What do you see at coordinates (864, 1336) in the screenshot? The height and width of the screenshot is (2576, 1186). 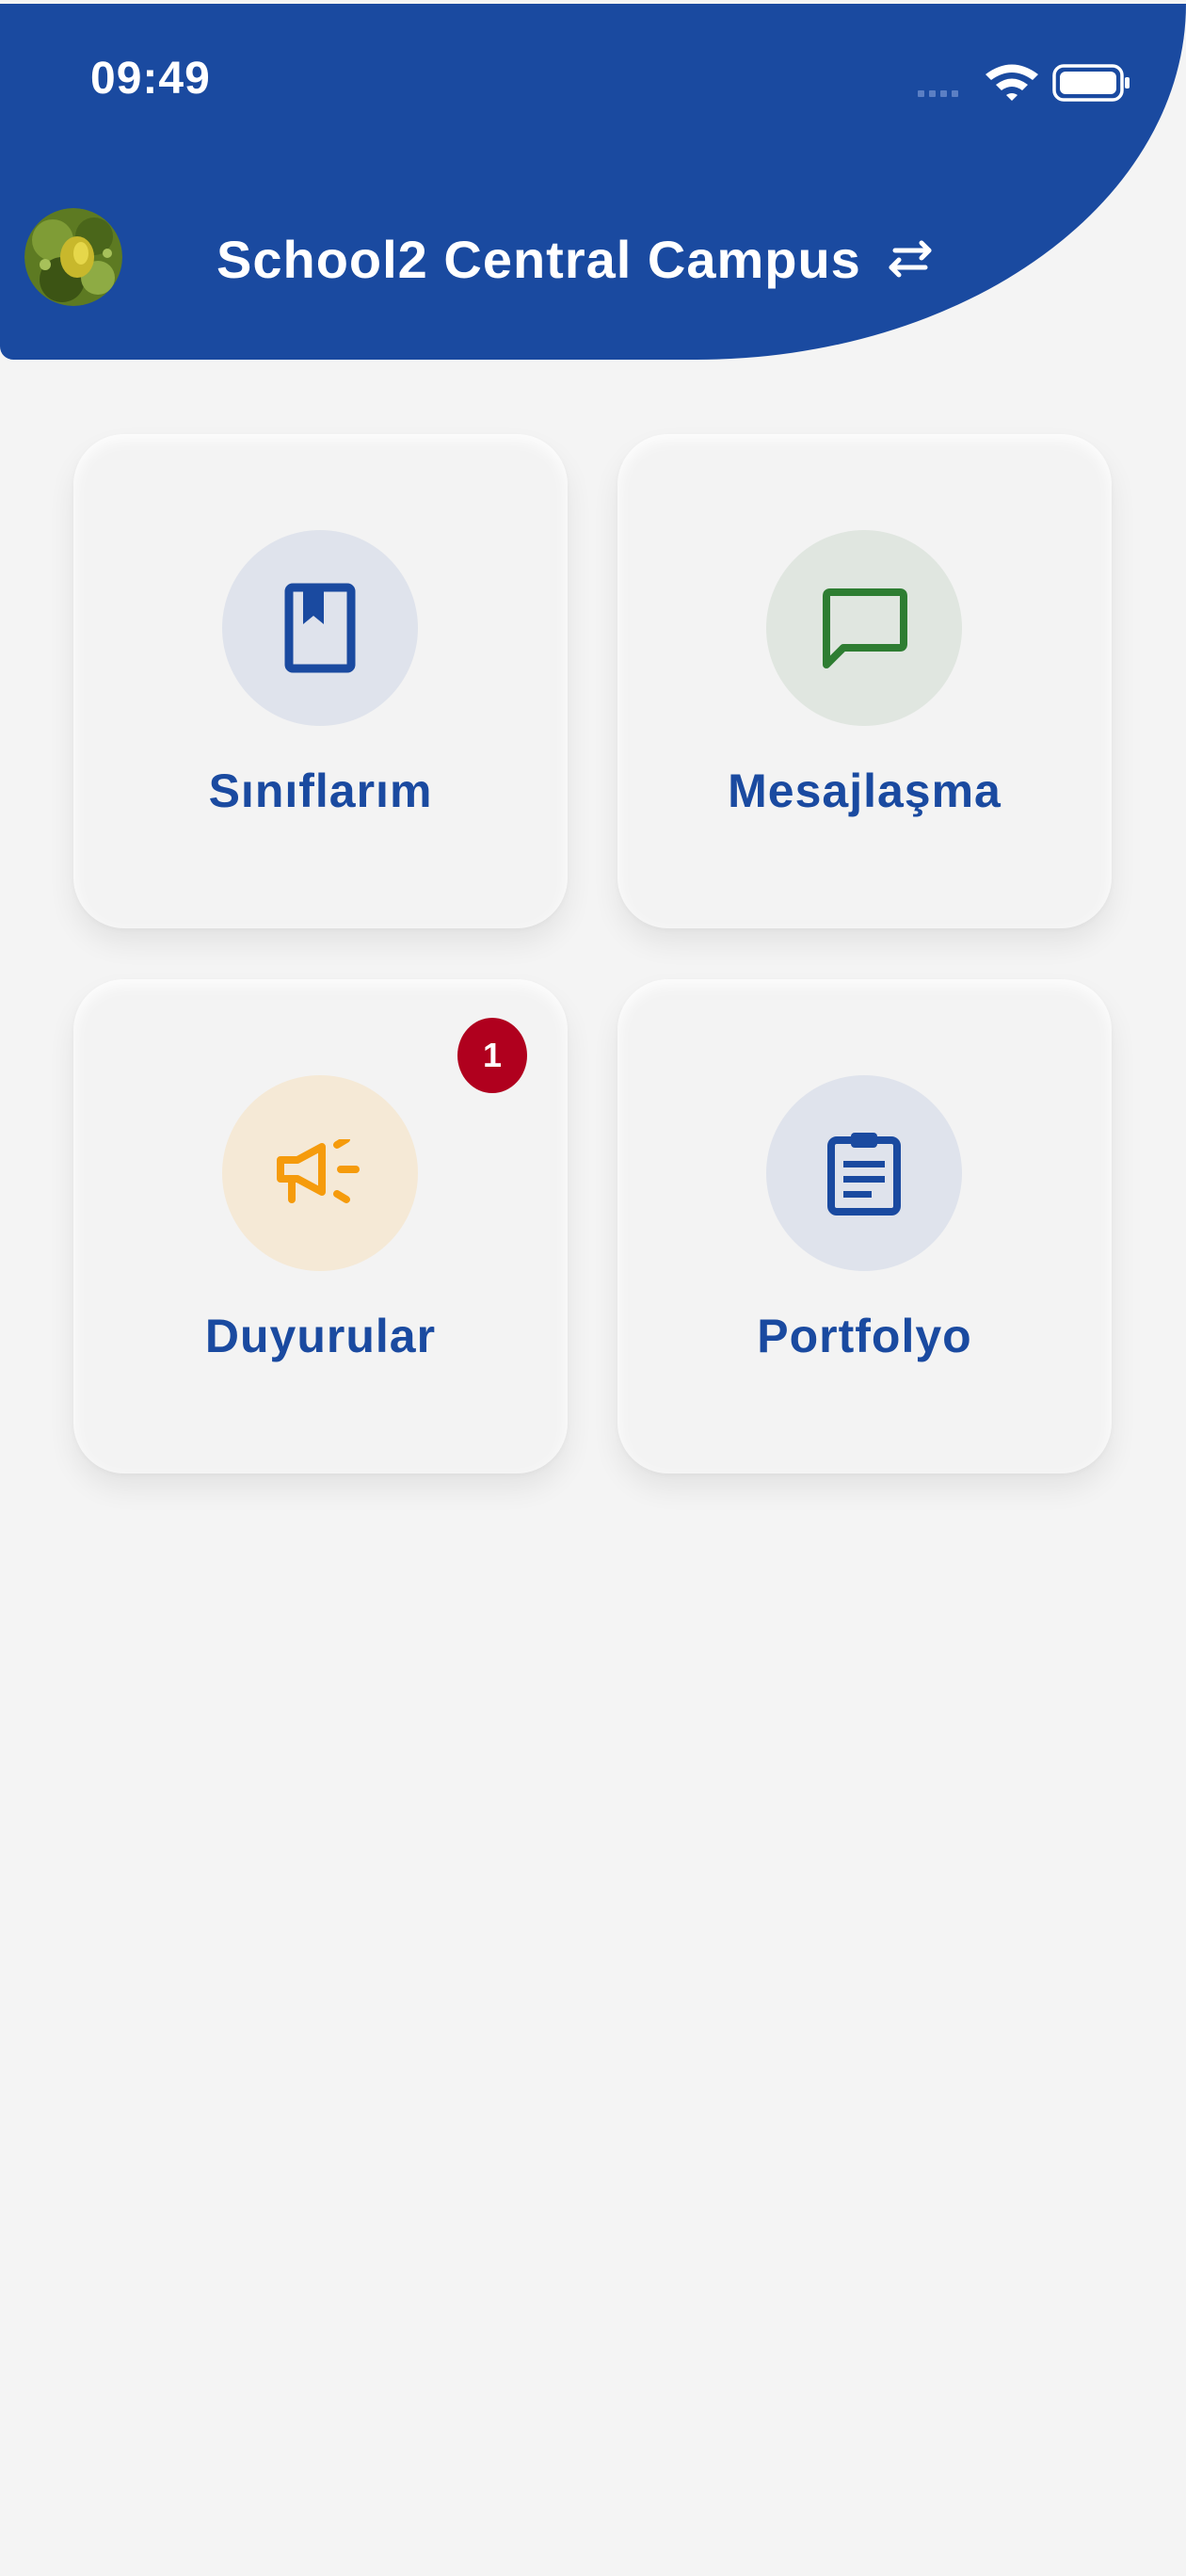 I see `card-label: Portfolyo` at bounding box center [864, 1336].